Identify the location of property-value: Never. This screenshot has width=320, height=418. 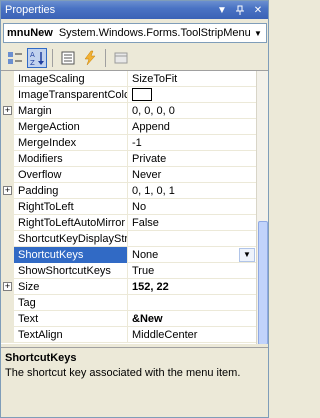
(192, 175).